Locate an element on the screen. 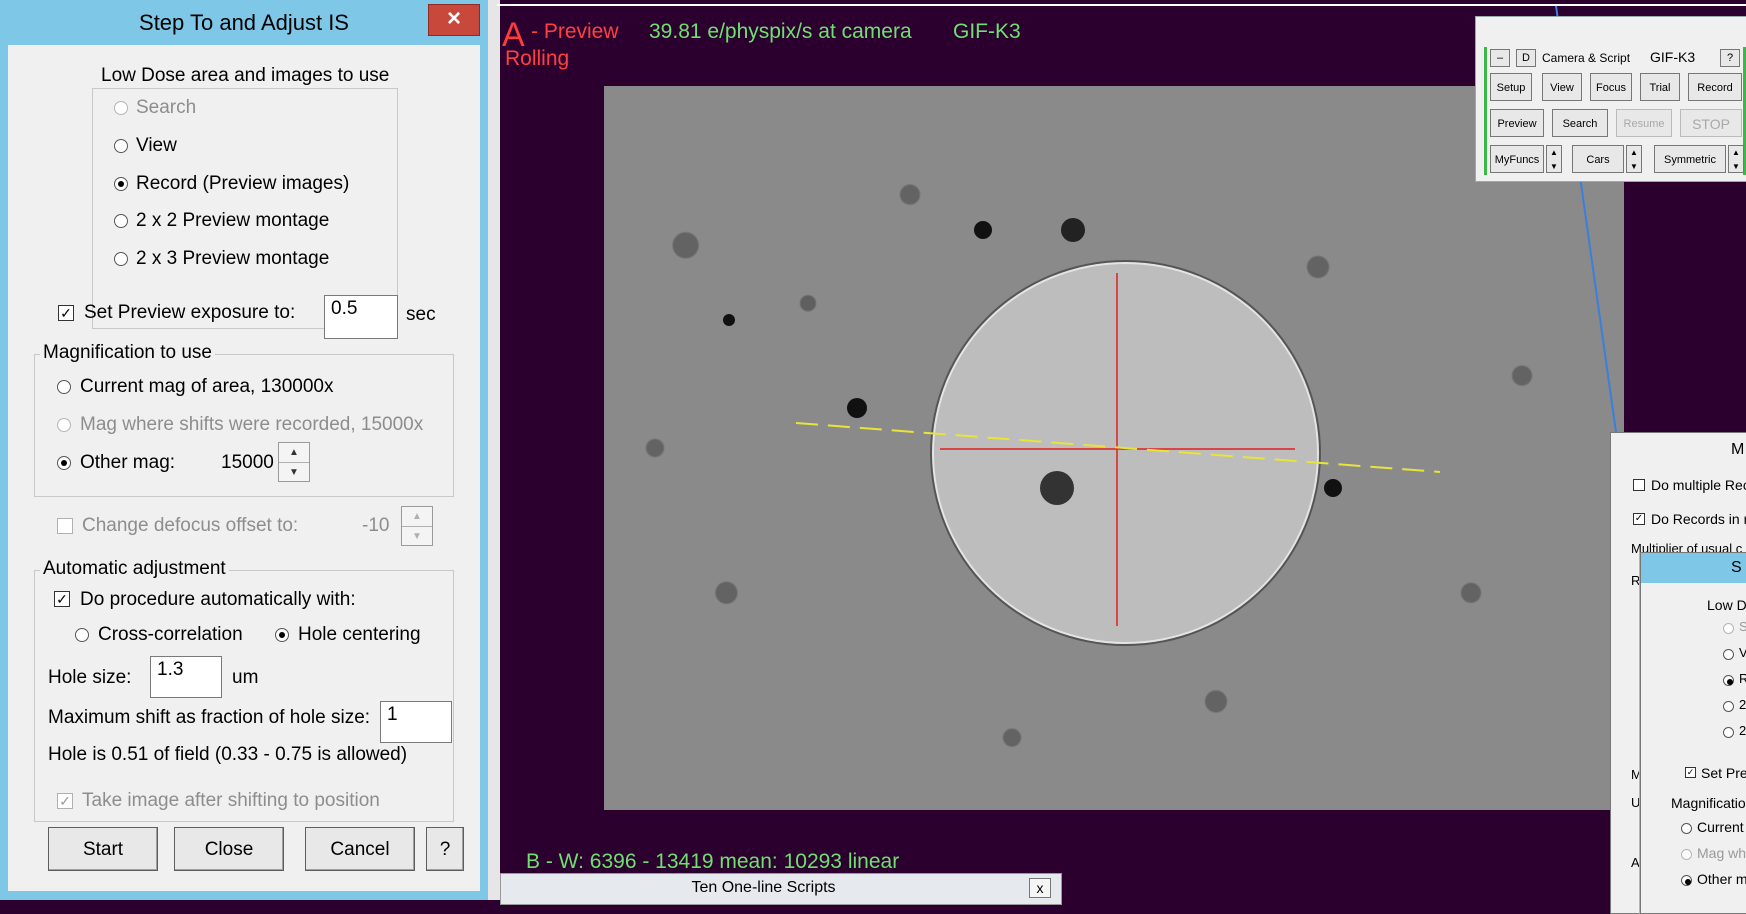 Image resolution: width=1746 pixels, height=914 pixels. copy-option-2x3: 2 is located at coordinates (1742, 730).